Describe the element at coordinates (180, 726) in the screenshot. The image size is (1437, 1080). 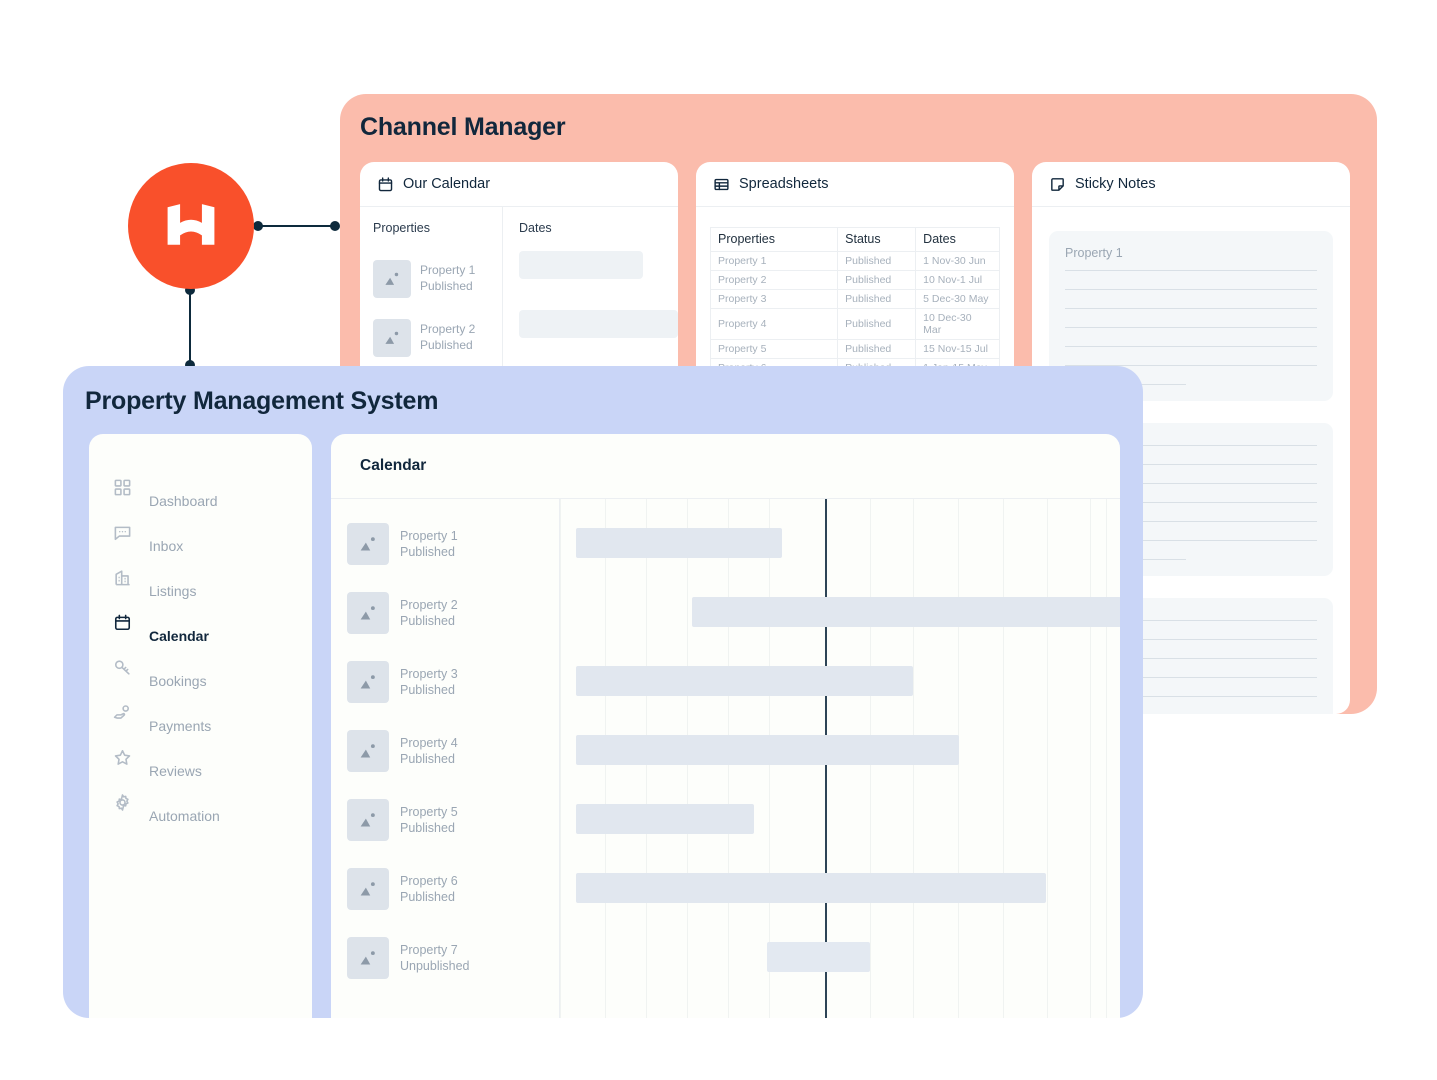
I see `sidebar-item-label: Payments` at that location.